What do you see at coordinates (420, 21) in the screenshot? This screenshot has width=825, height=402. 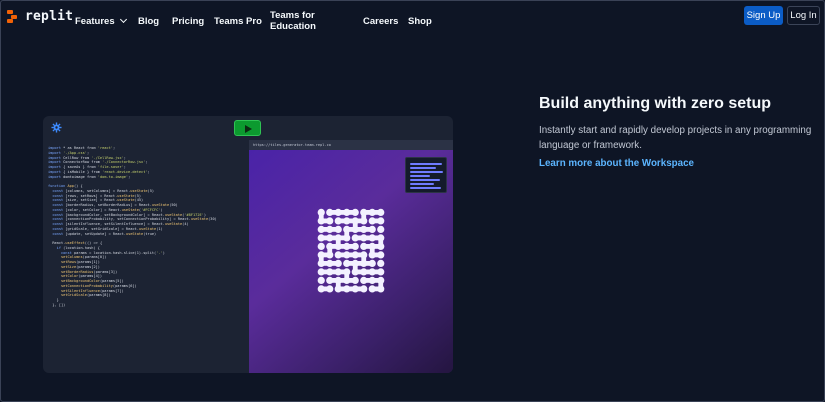 I see `nav-shop: Shop` at bounding box center [420, 21].